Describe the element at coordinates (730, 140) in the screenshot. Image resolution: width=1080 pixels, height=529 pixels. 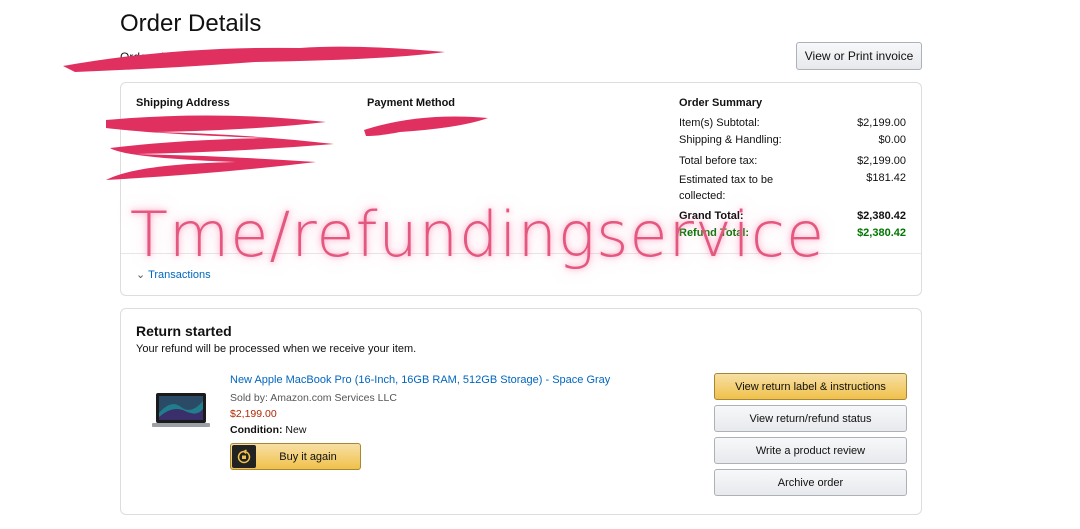
I see `shipping-handling-label: Shipping & Handling:` at that location.